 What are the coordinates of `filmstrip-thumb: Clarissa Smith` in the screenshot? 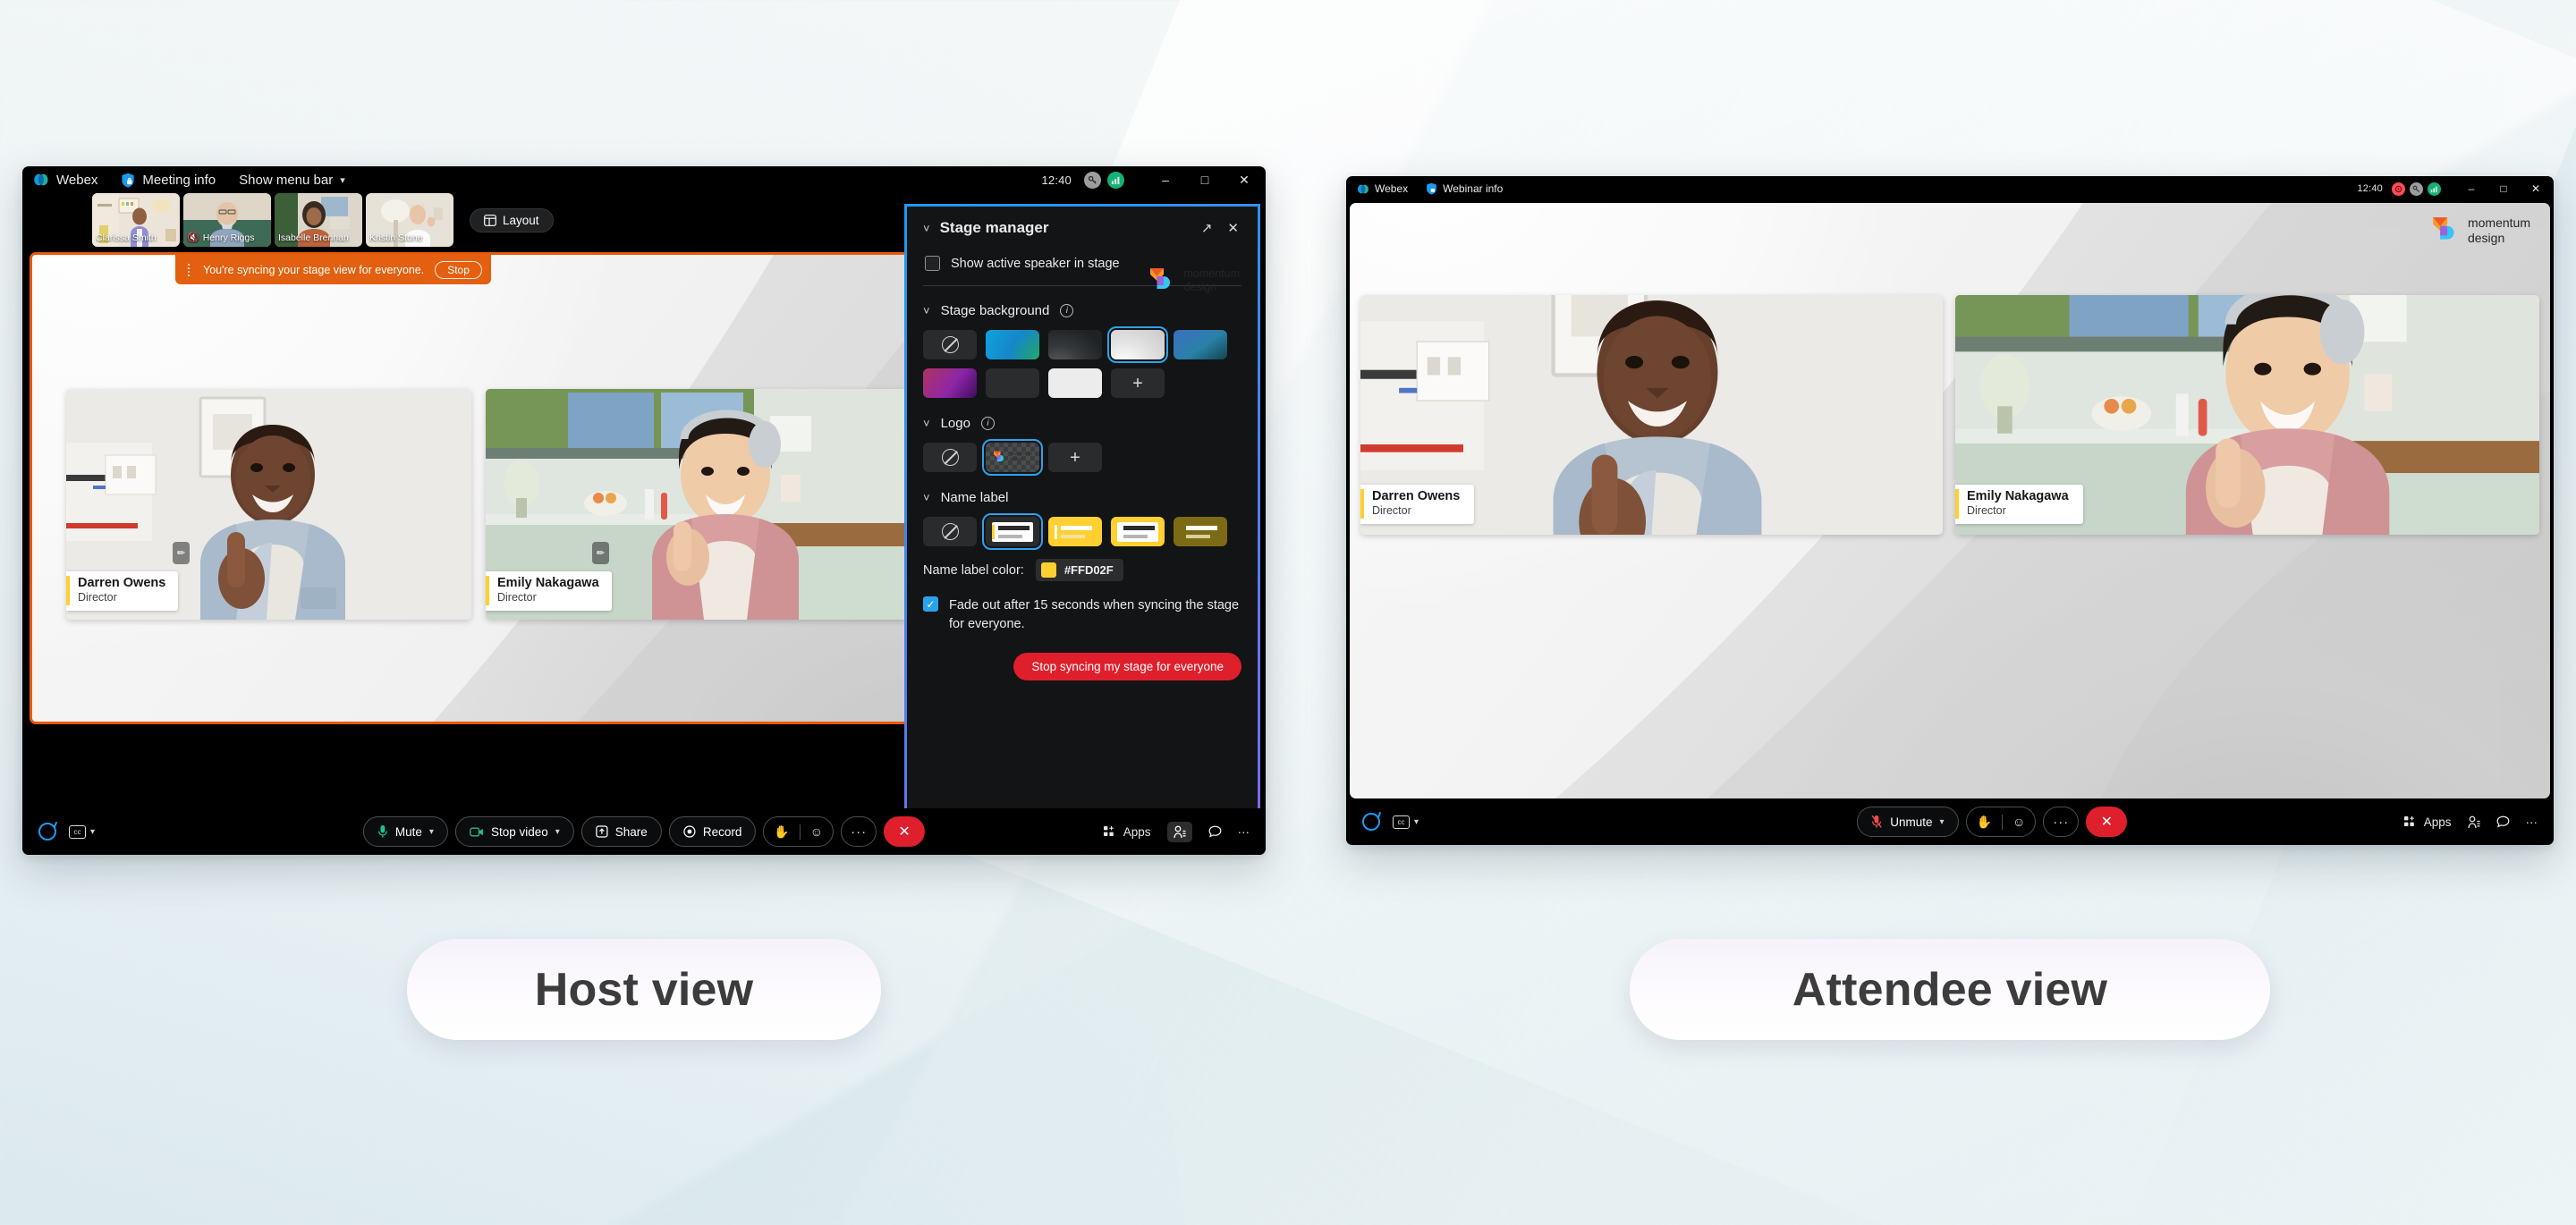 It's located at (136, 220).